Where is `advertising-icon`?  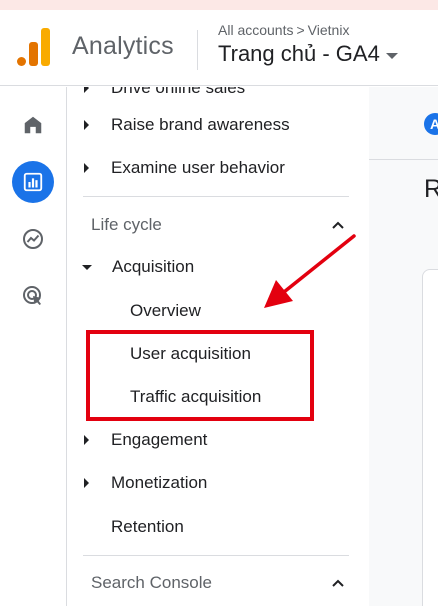
advertising-icon is located at coordinates (32, 295).